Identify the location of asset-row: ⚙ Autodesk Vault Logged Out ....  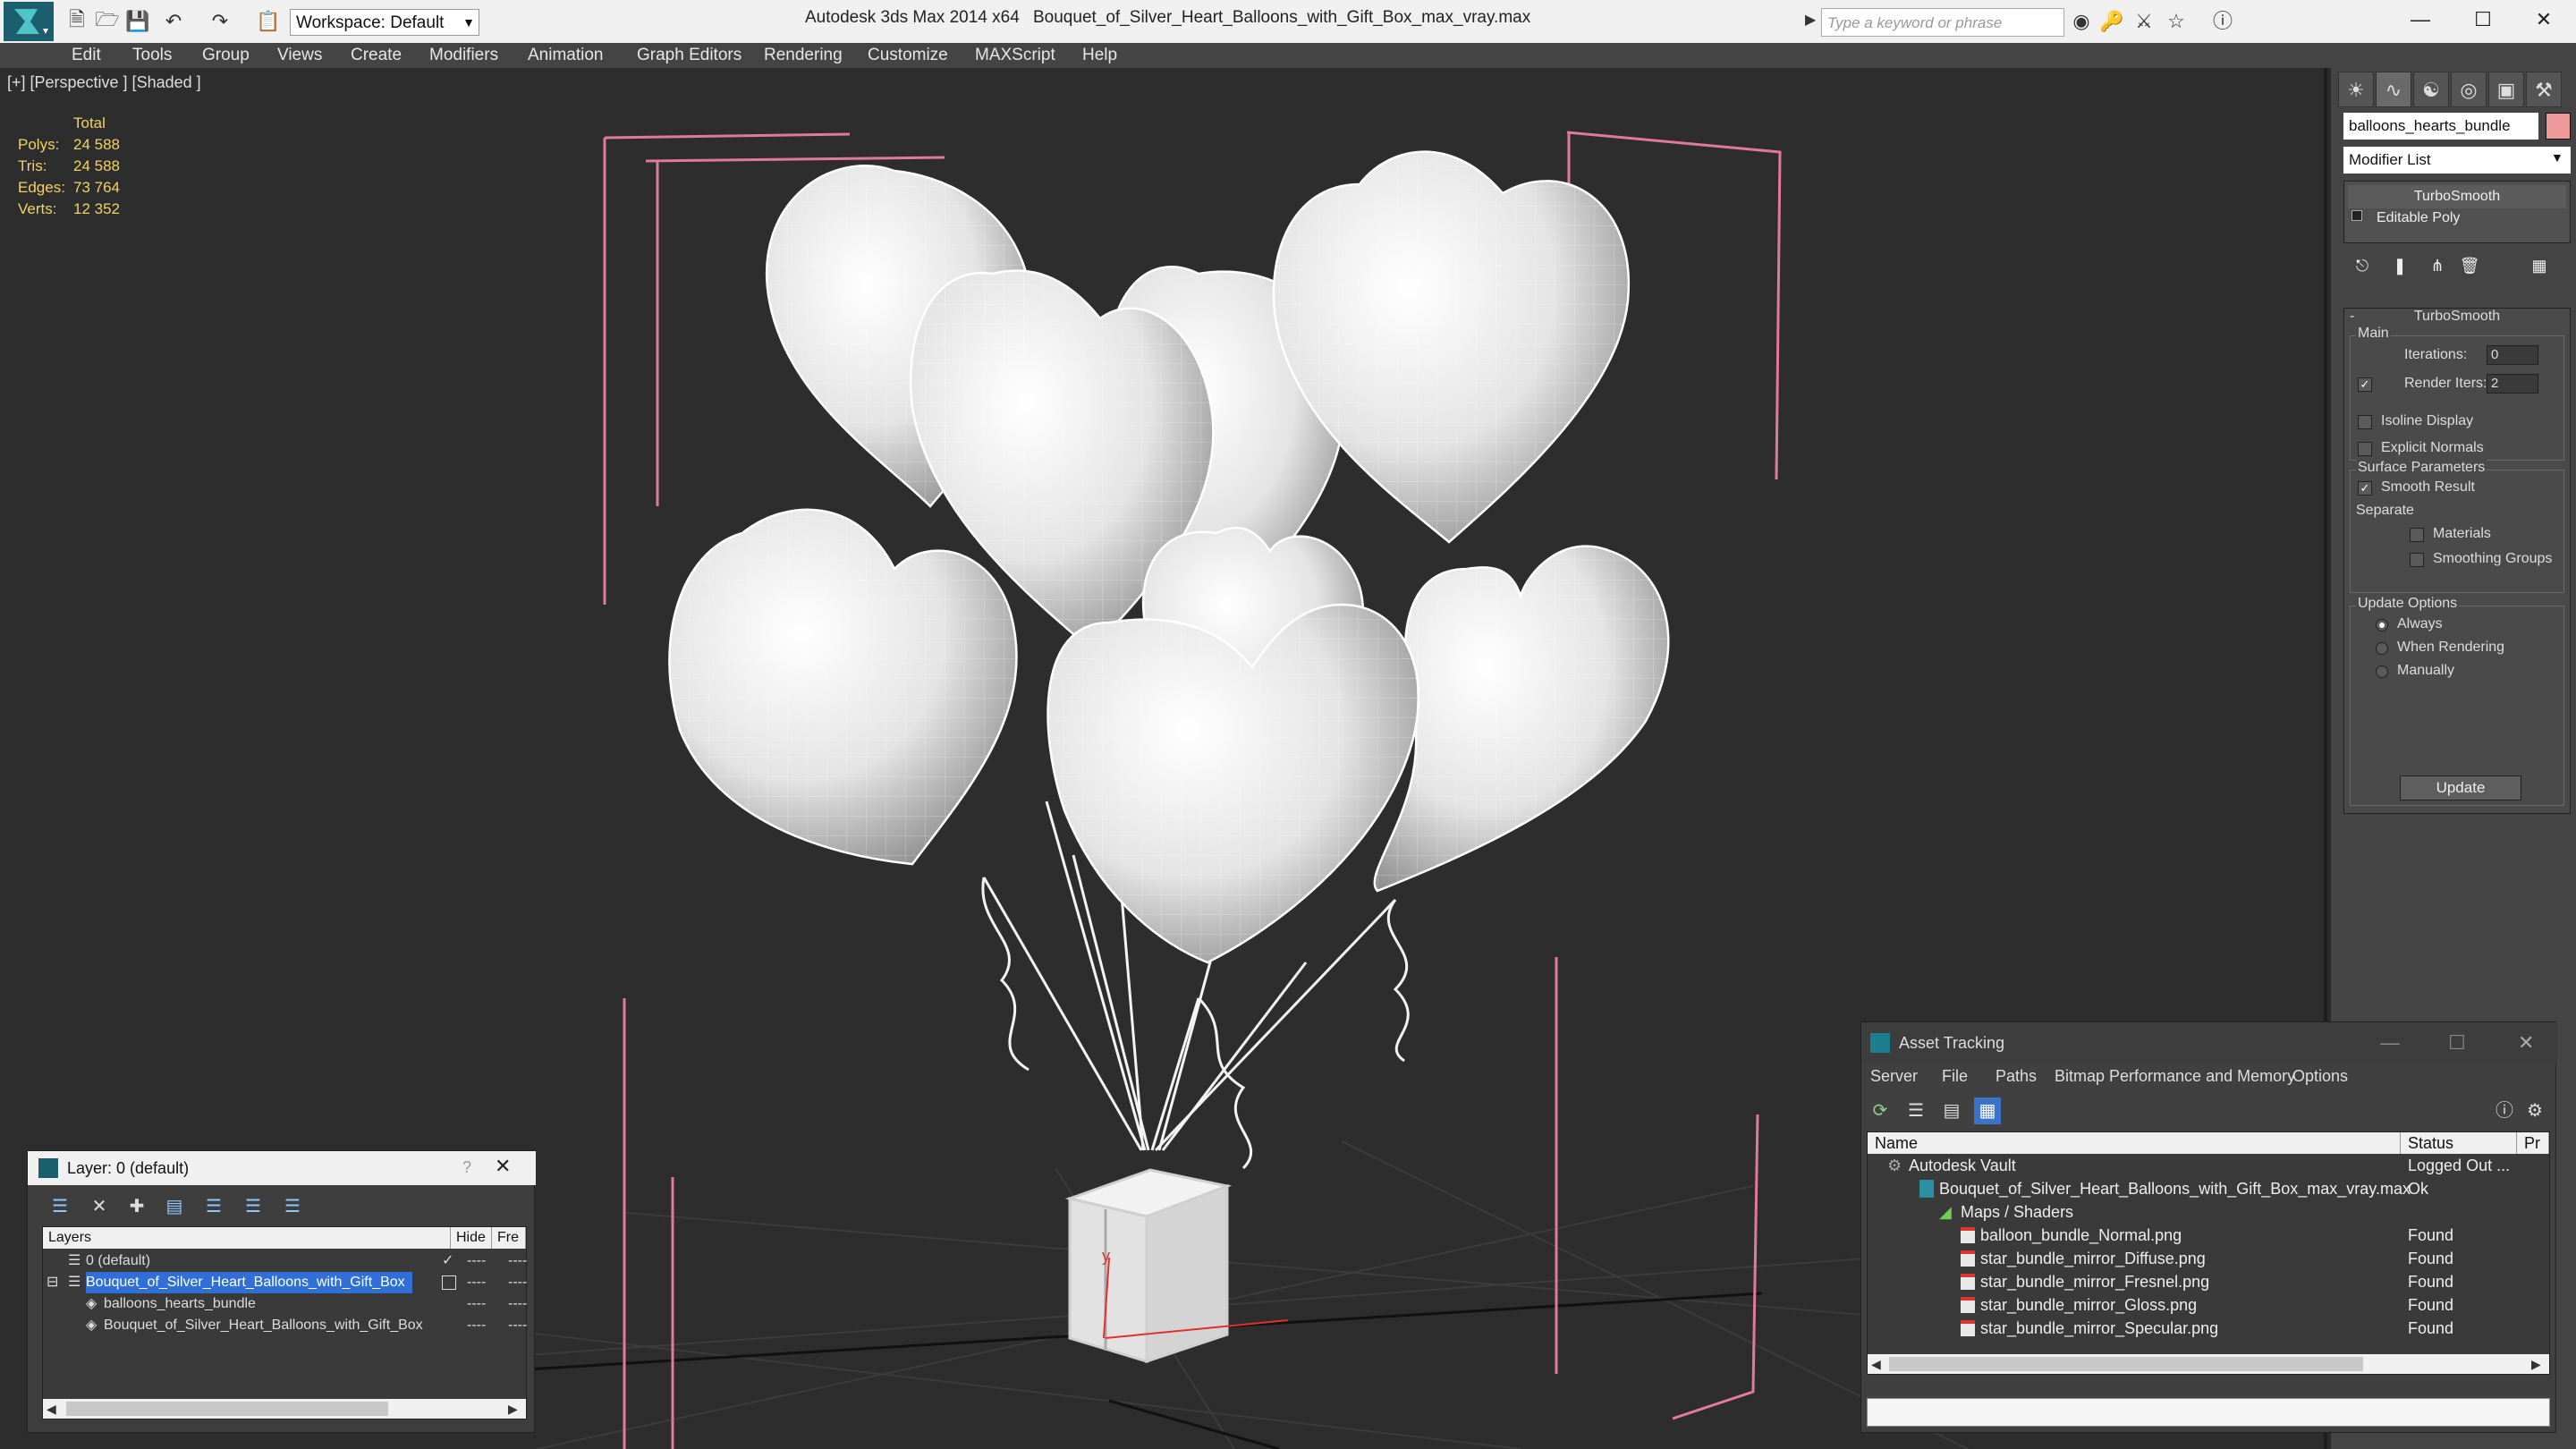
(2208, 1165).